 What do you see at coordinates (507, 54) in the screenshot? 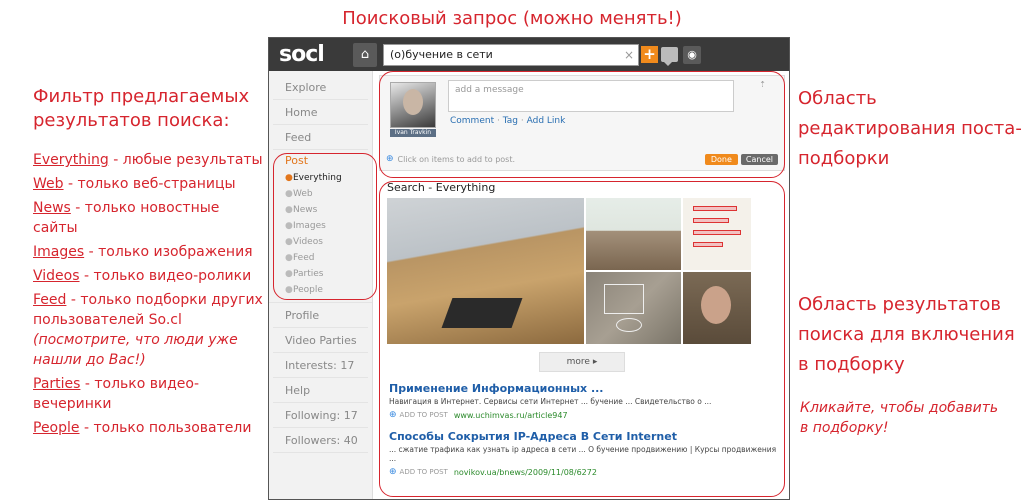
I see `search-input: (о)бучение в сети` at bounding box center [507, 54].